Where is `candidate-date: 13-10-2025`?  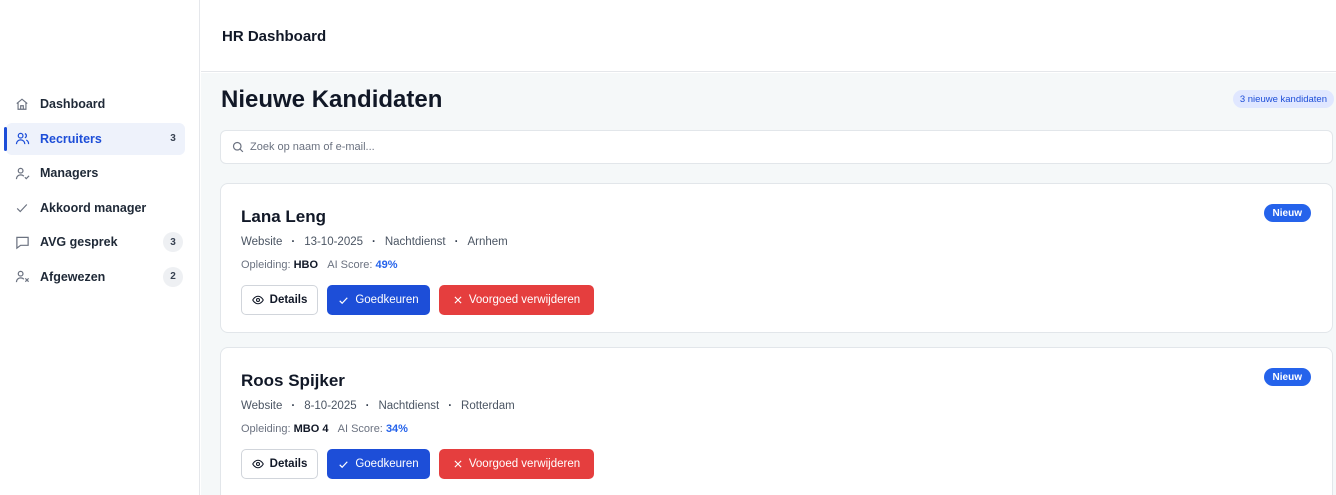 candidate-date: 13-10-2025 is located at coordinates (334, 242).